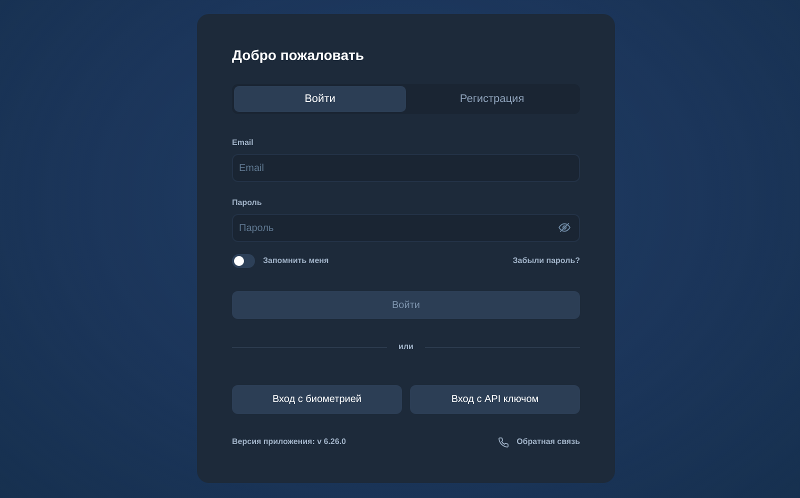 This screenshot has width=800, height=498. I want to click on remember-label: Запомнить меня, so click(296, 261).